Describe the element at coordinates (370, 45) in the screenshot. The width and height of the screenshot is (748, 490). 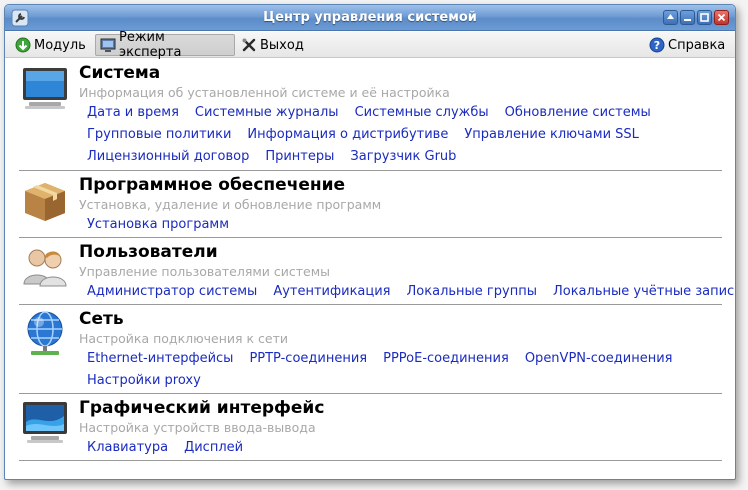
I see `toolbar: Модуль Режим эксперта Выход ? Справка` at that location.